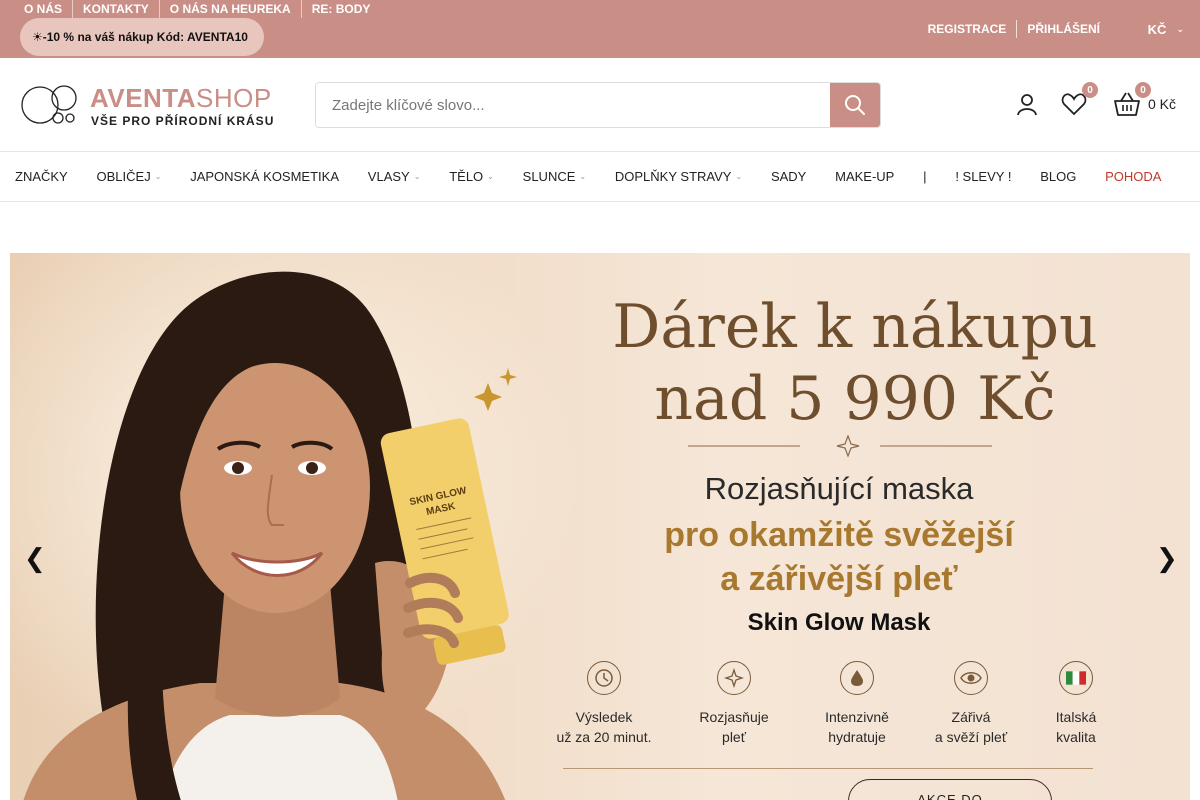 Image resolution: width=1200 pixels, height=800 pixels. I want to click on eye-icon, so click(971, 678).